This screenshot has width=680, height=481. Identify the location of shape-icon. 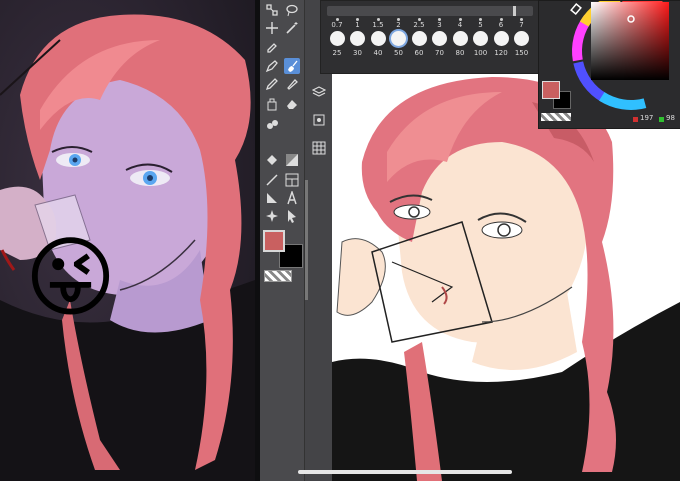
(272, 198).